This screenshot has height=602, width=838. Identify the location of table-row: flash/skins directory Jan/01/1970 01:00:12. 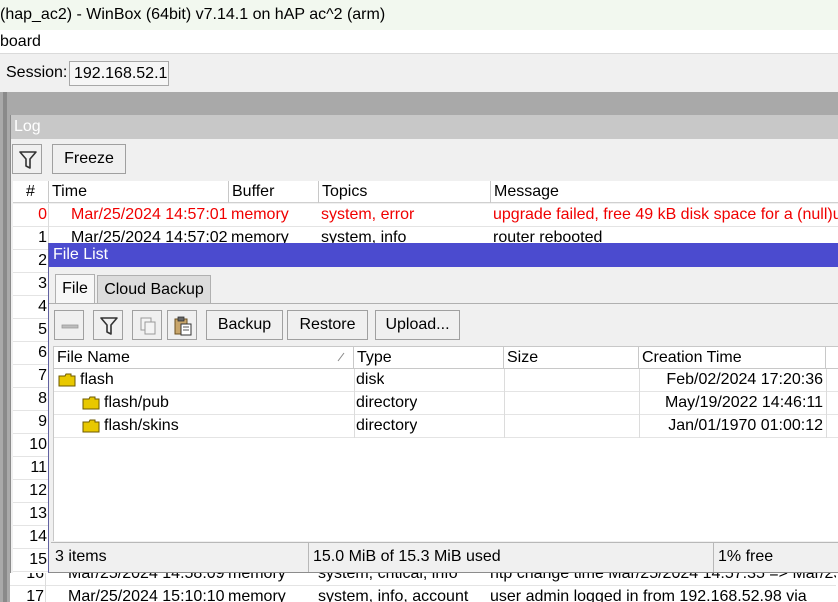
(446, 426).